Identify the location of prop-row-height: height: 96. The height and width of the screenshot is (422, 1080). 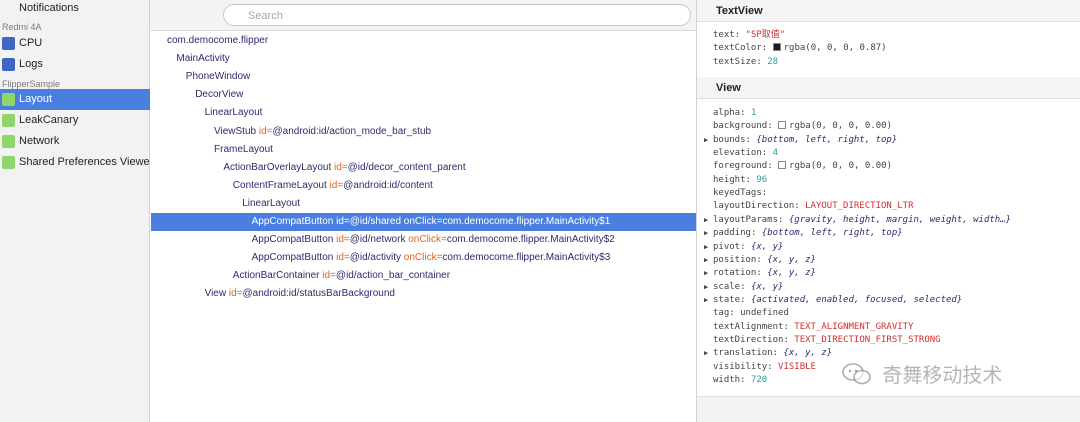
(740, 180).